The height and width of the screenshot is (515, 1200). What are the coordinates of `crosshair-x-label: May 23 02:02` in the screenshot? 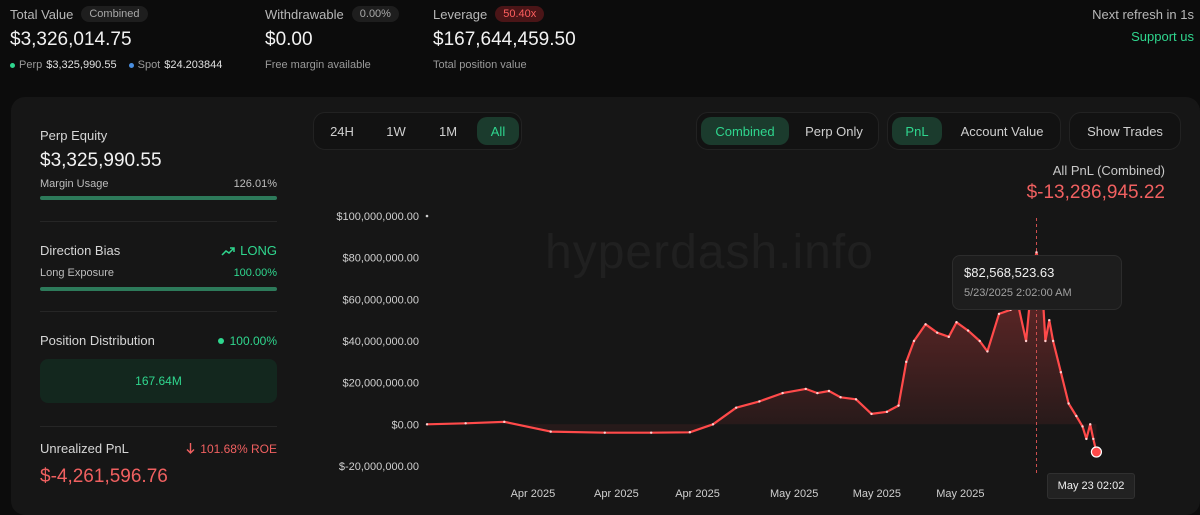 It's located at (1091, 486).